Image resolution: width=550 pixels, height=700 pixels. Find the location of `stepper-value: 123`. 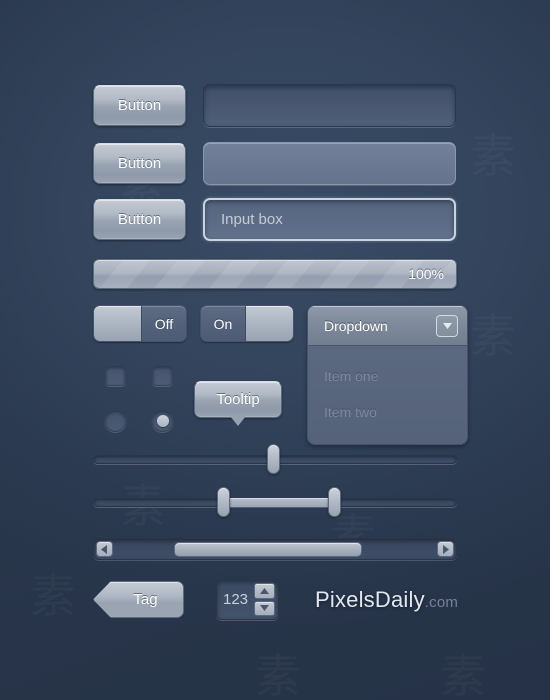

stepper-value: 123 is located at coordinates (235, 599).